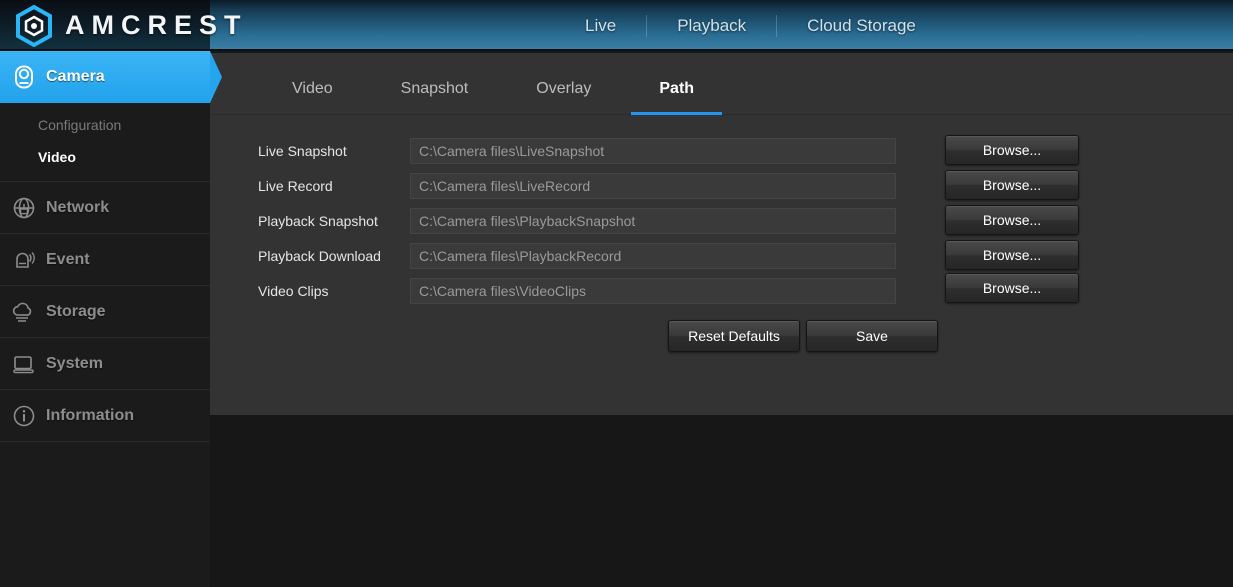 This screenshot has height=587, width=1233. Describe the element at coordinates (653, 150) in the screenshot. I see `live-snapshot-path-input` at that location.